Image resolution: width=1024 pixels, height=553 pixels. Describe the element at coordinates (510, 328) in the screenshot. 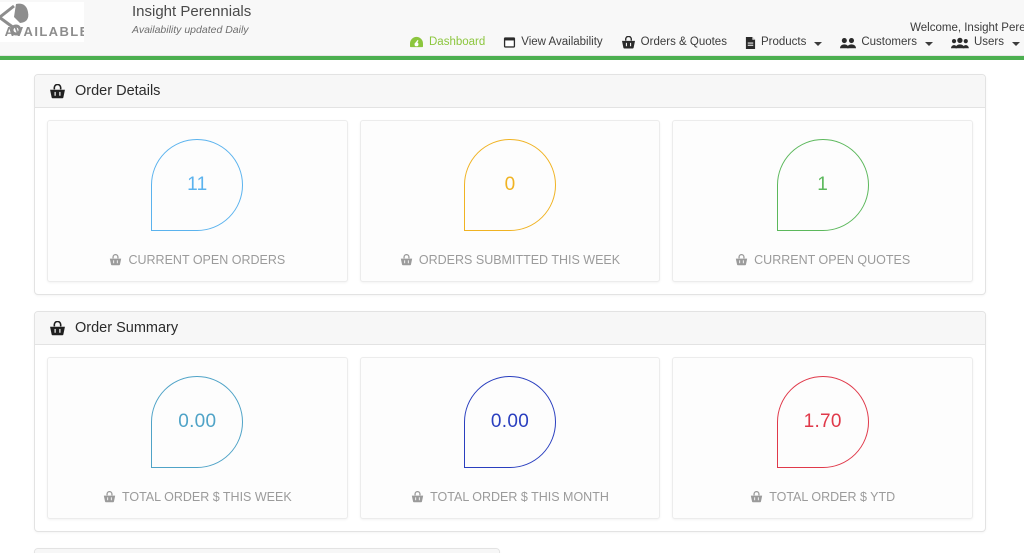

I see `order-summary-header: Order Summary` at that location.